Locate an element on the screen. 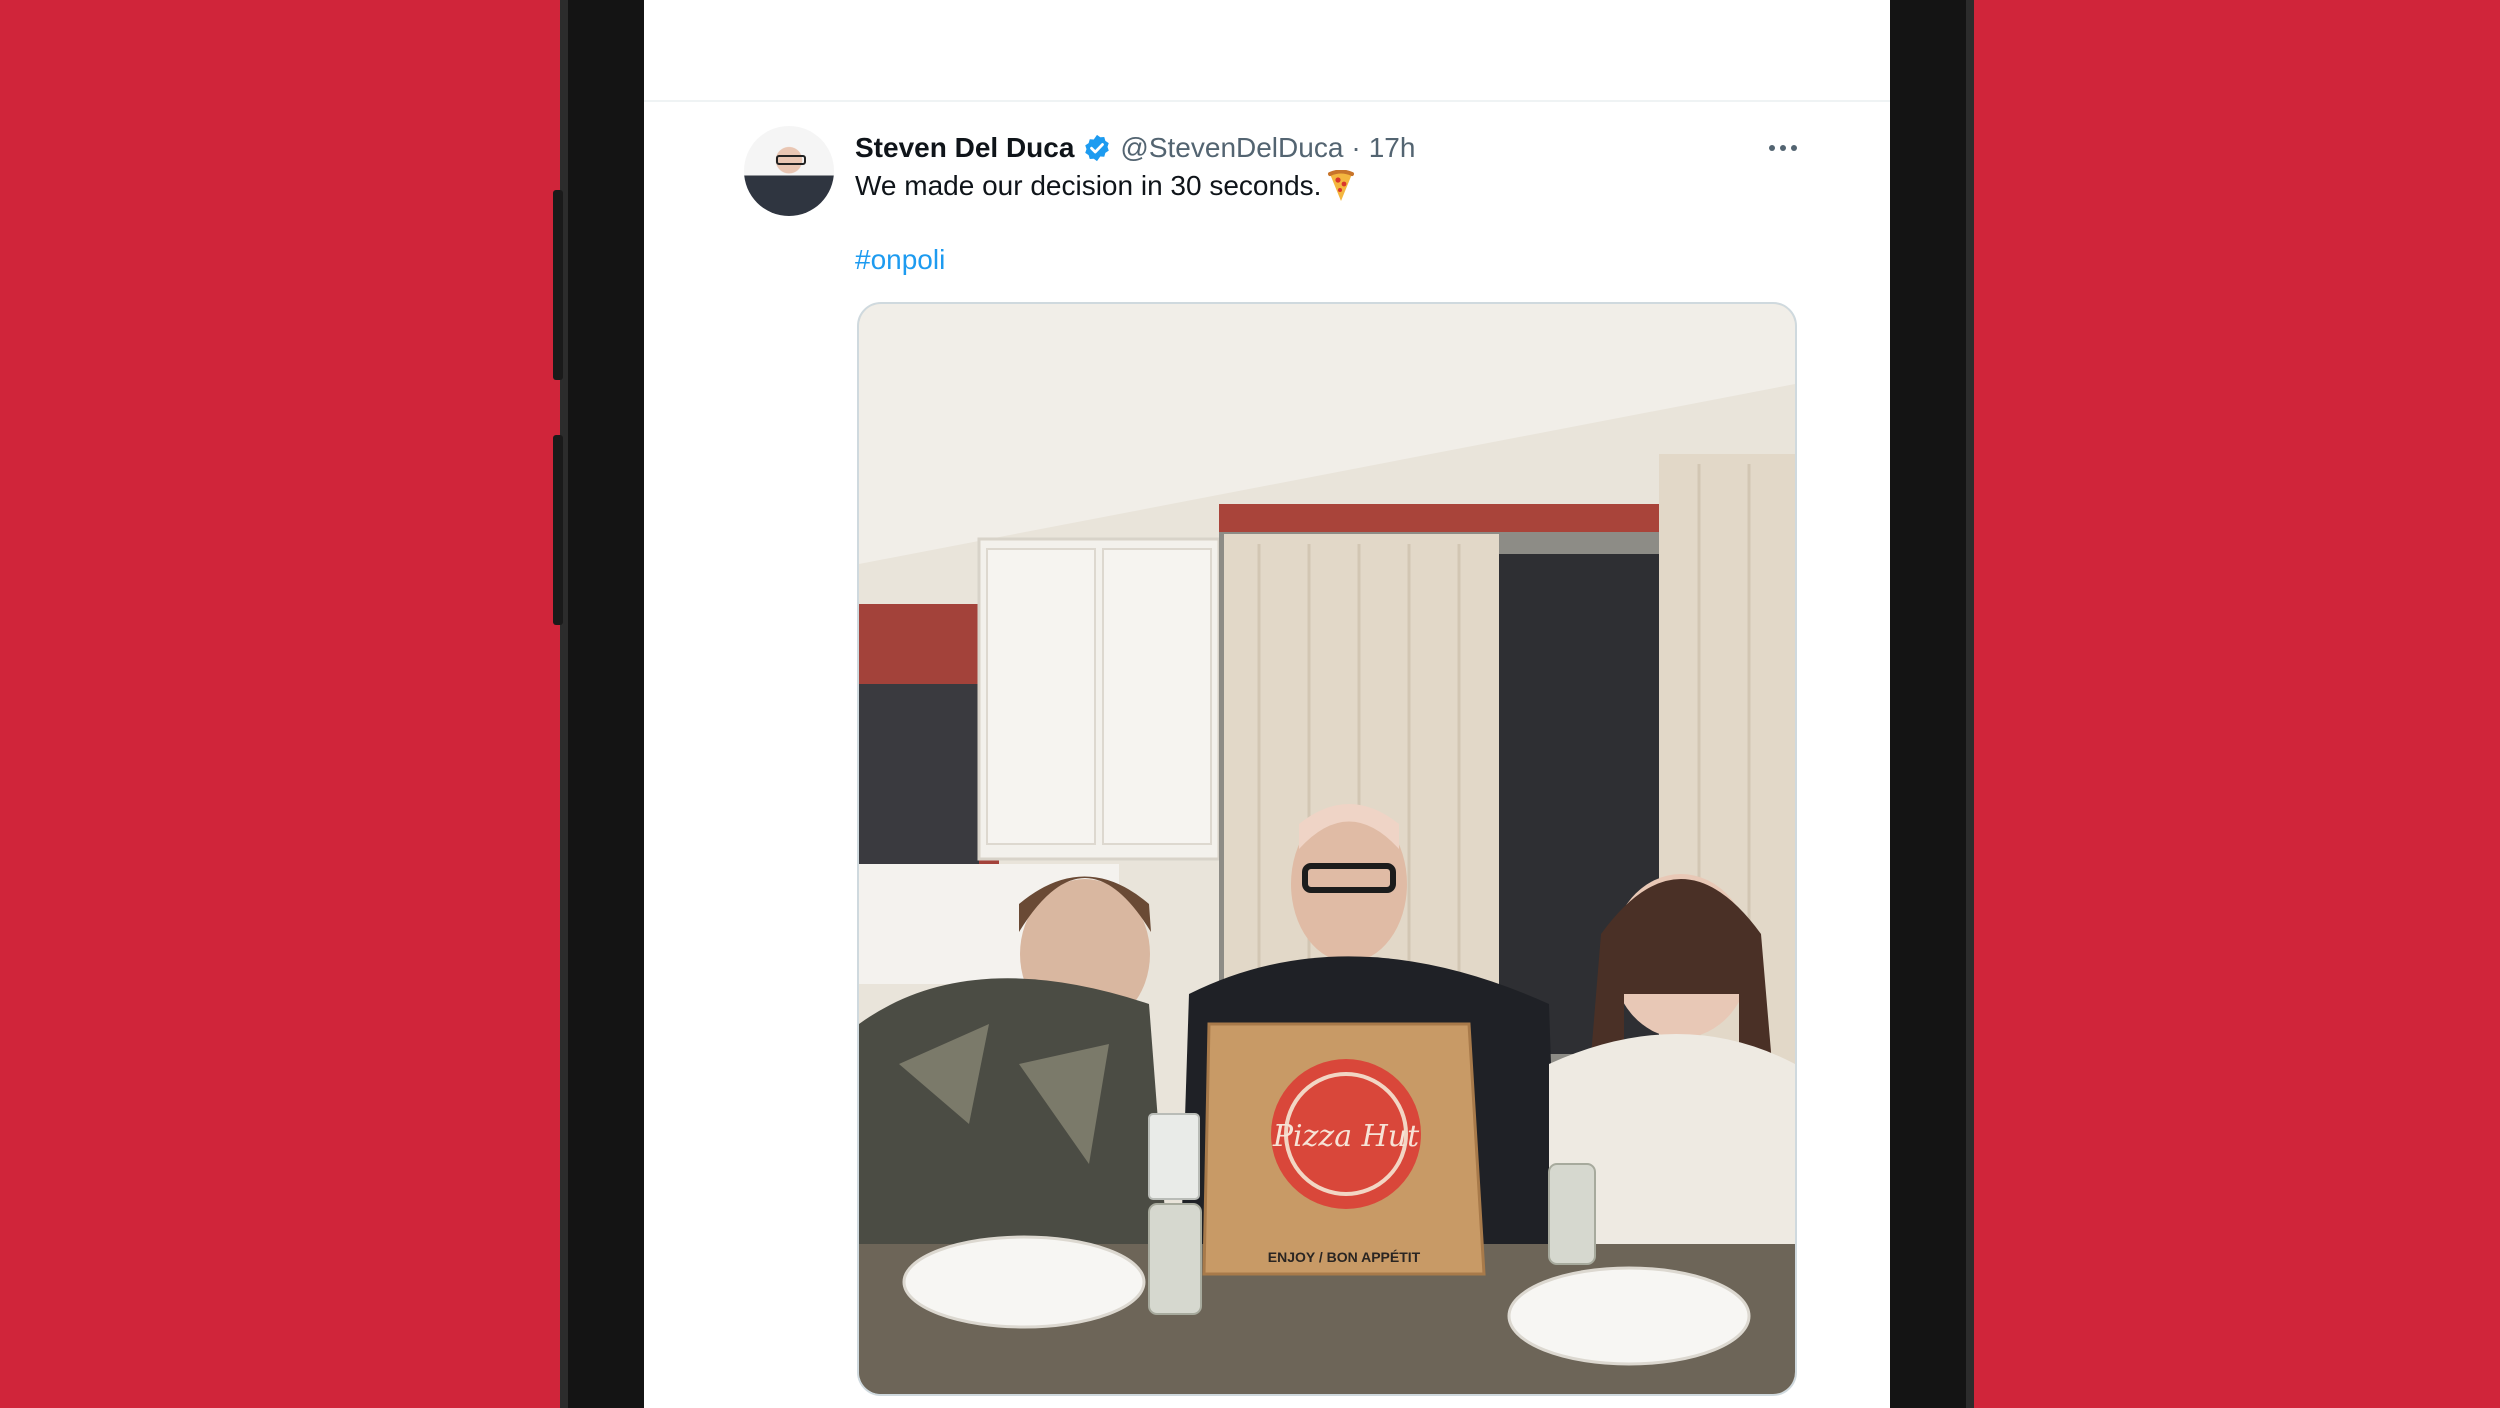 This screenshot has height=1408, width=2500. tweet-text: We made our decision in 30 seconds. is located at coordinates (1105, 186).